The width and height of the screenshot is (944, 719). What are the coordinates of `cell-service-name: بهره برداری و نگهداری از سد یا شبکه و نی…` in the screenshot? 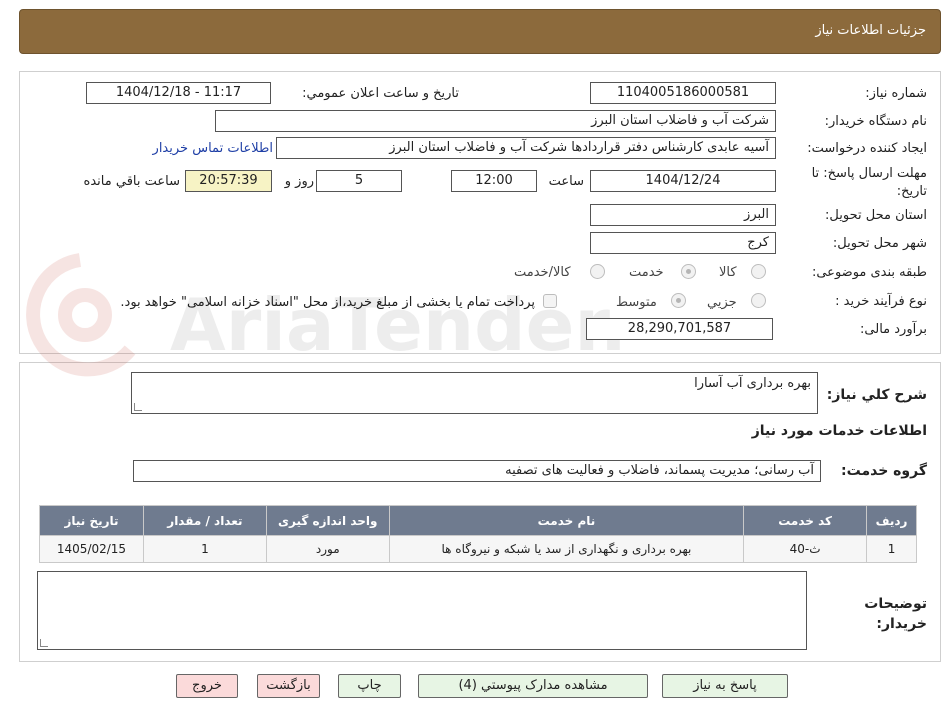 It's located at (566, 549).